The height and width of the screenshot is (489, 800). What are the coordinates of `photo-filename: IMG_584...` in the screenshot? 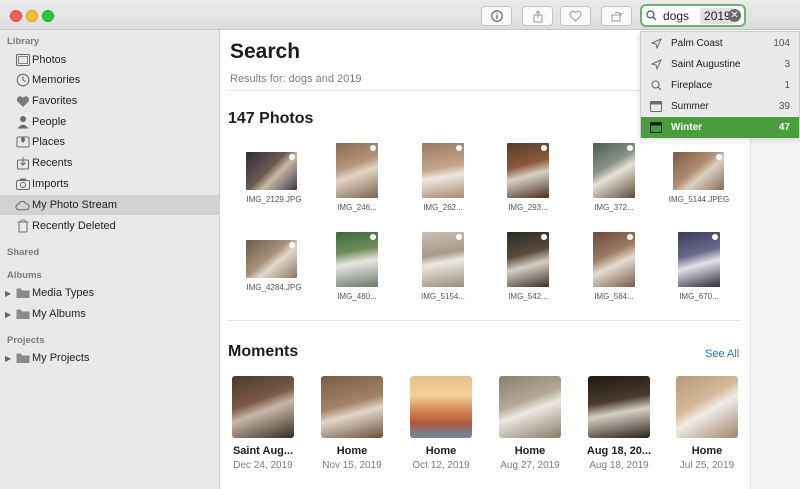 It's located at (614, 296).